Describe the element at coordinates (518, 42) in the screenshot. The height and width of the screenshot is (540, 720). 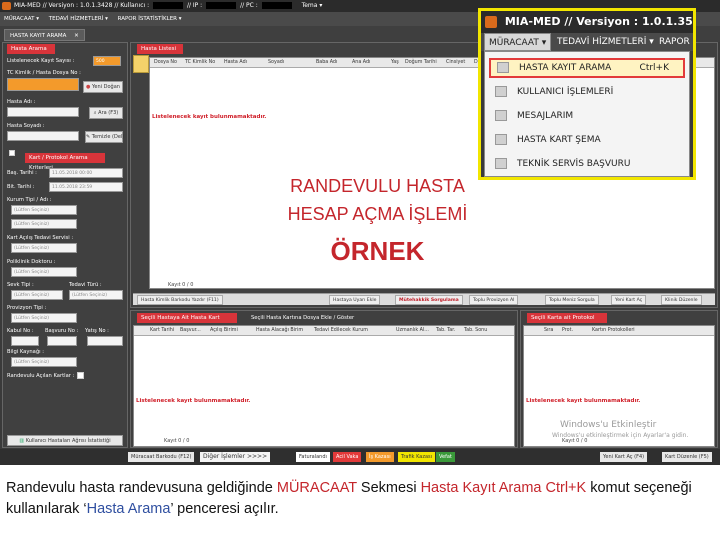
I see `zoom-menu-muracaat: MÜRACAAT ▾` at that location.